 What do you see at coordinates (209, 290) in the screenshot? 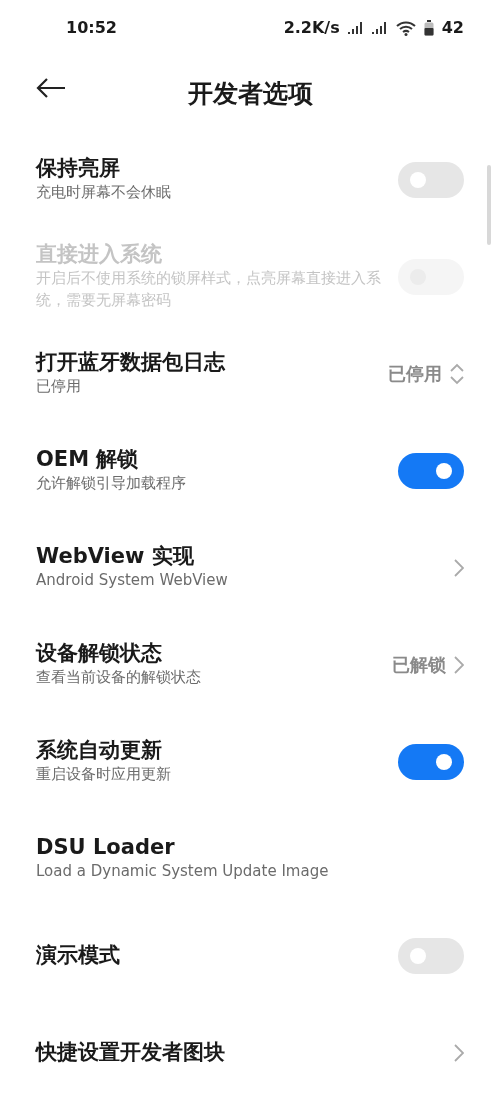
I see `setting-description: 开启后不使用系统的锁屏样式，点亮屏幕直接进入系统，需要无屏幕密码` at bounding box center [209, 290].